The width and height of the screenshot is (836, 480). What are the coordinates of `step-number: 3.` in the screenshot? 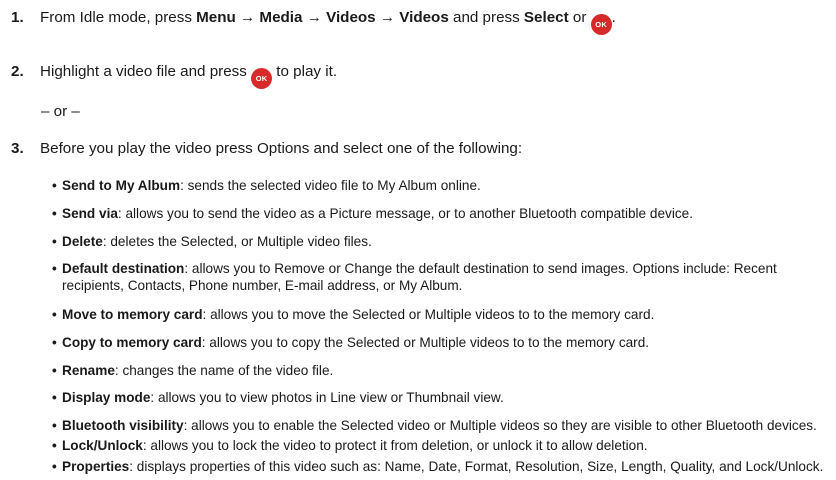 It's located at (17, 148).